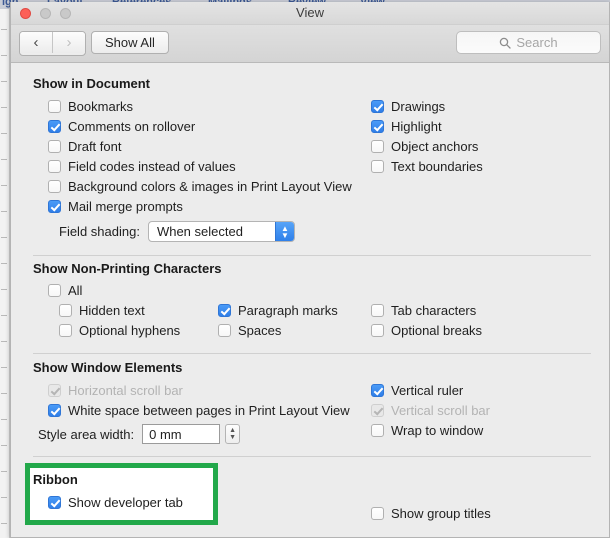 The height and width of the screenshot is (538, 610). Describe the element at coordinates (260, 330) in the screenshot. I see `checkbox-label-spaces: Spaces` at that location.